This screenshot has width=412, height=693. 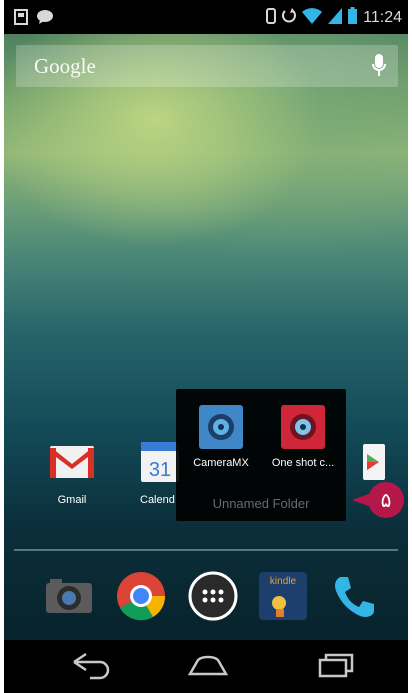 What do you see at coordinates (386, 500) in the screenshot?
I see `annotation-label: ۵` at bounding box center [386, 500].